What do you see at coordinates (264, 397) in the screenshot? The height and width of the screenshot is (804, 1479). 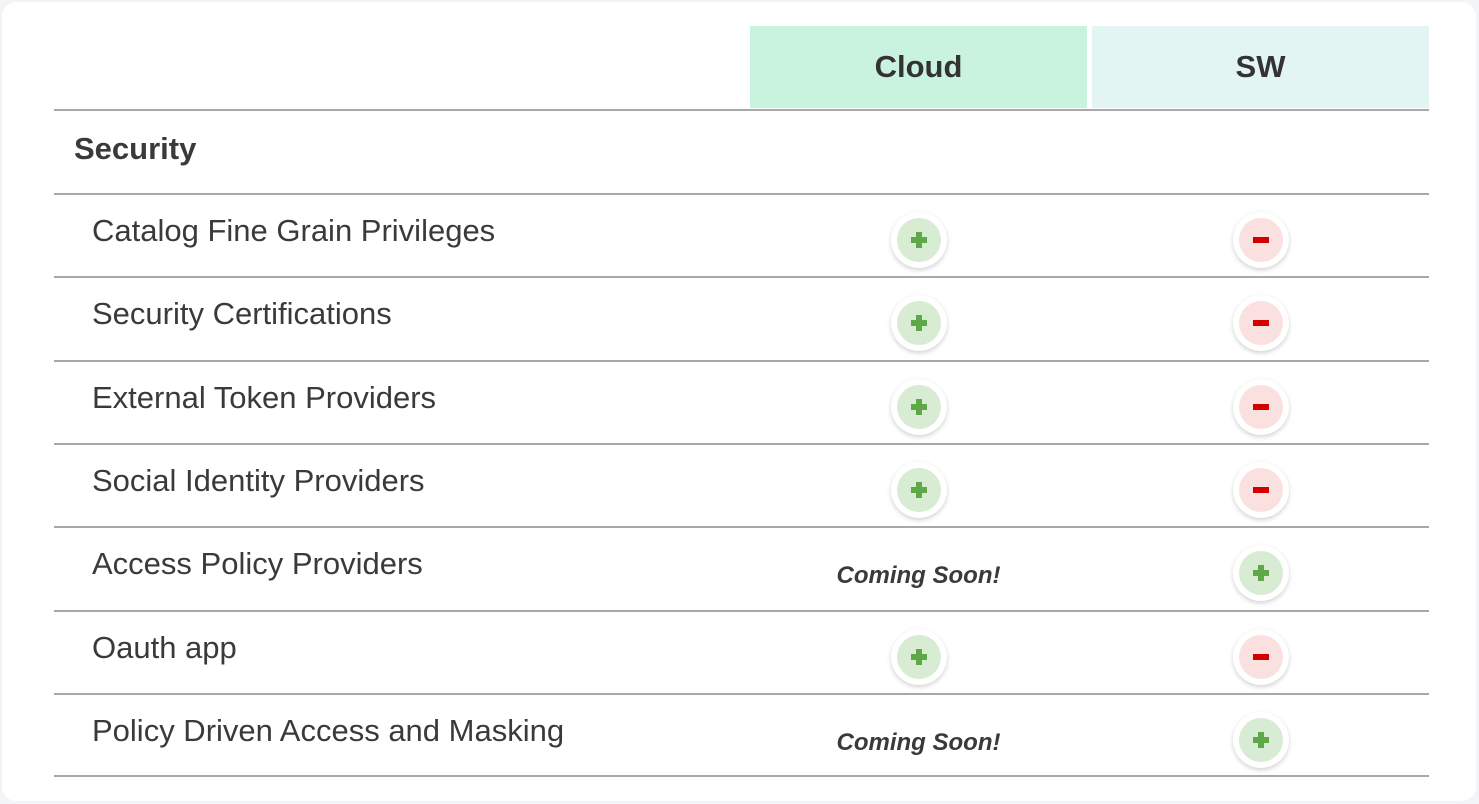 I see `feature-label: External Token Providers` at bounding box center [264, 397].